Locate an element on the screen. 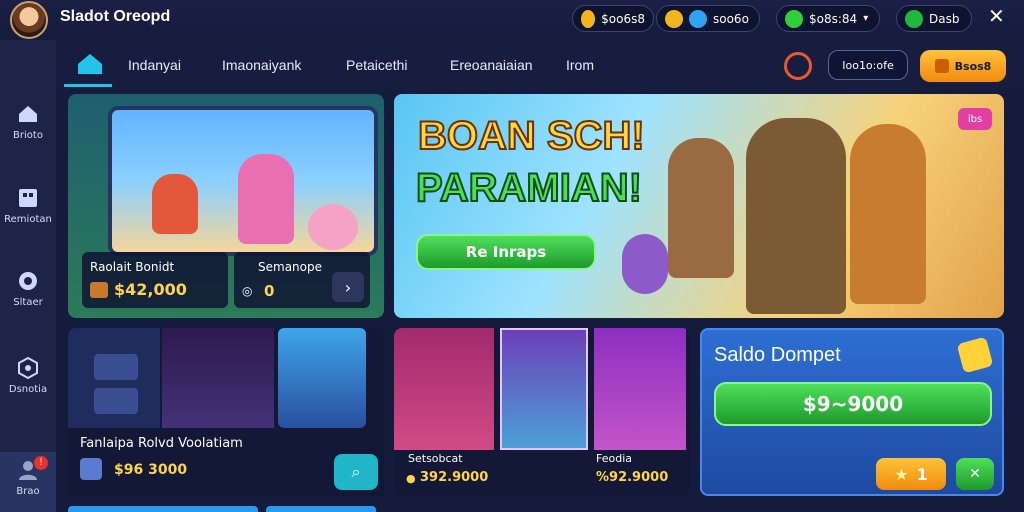 This screenshot has width=1024, height=512. mid-card2-value: %92.9000 is located at coordinates (632, 477).